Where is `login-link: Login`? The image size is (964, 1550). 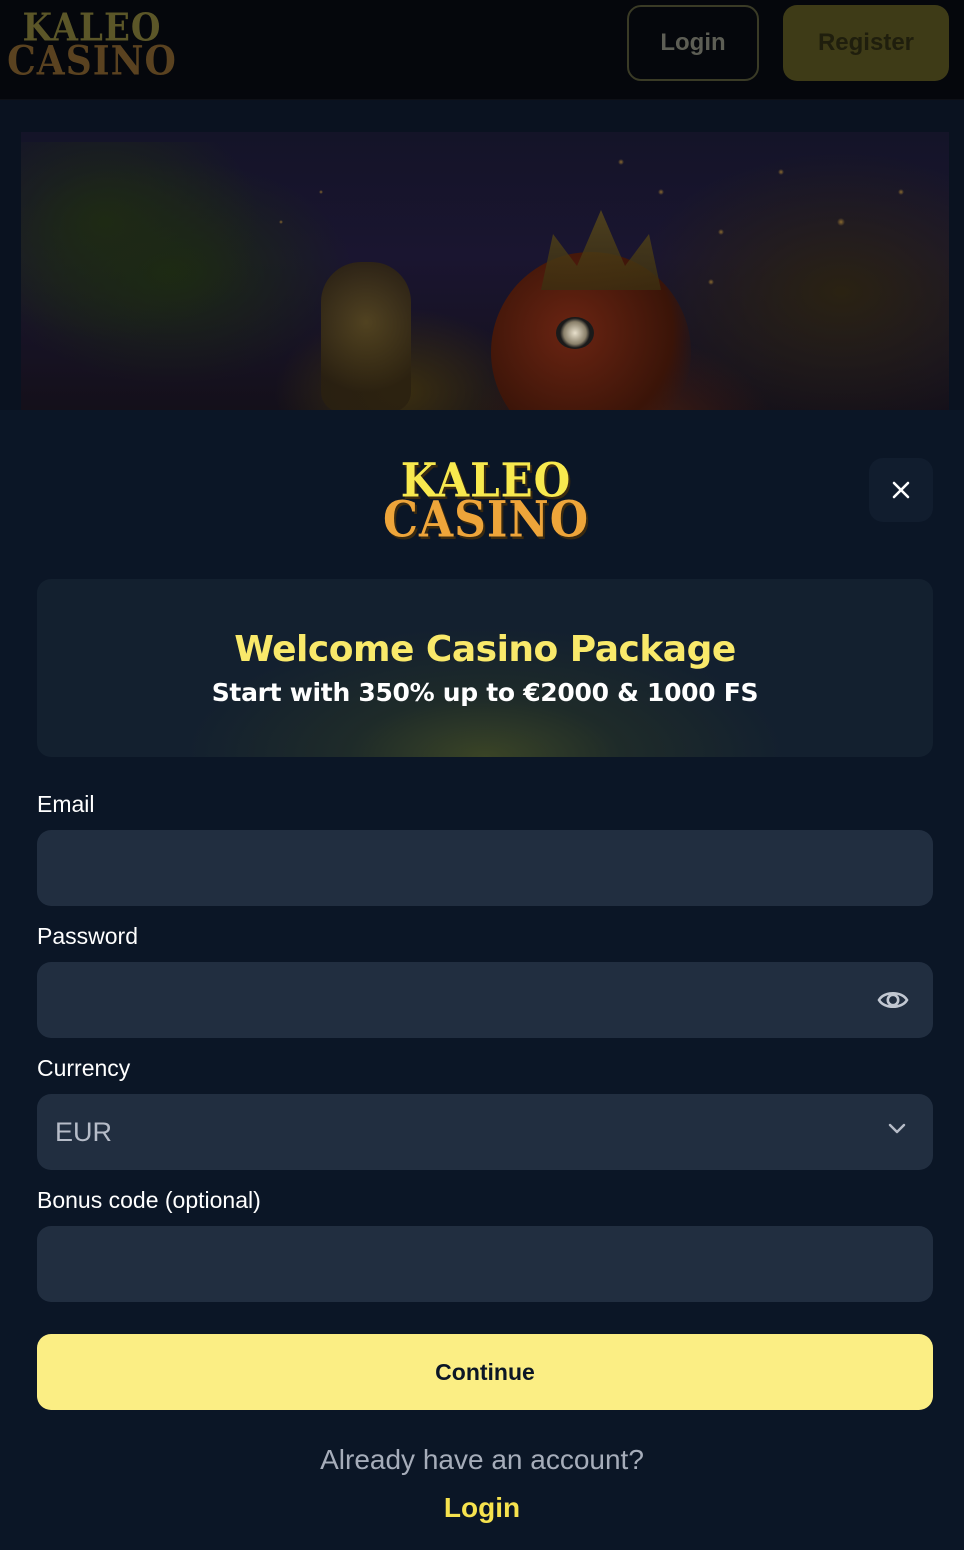
login-link: Login is located at coordinates (482, 1508).